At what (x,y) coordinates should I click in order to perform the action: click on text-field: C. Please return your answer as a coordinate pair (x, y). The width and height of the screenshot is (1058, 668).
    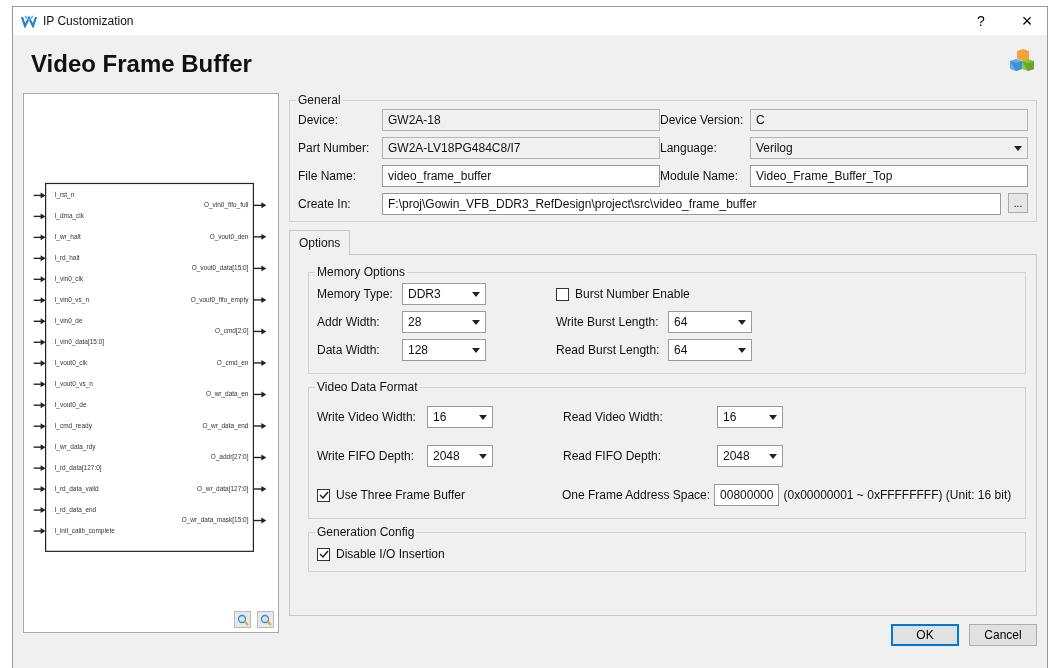
    Looking at the image, I should click on (889, 120).